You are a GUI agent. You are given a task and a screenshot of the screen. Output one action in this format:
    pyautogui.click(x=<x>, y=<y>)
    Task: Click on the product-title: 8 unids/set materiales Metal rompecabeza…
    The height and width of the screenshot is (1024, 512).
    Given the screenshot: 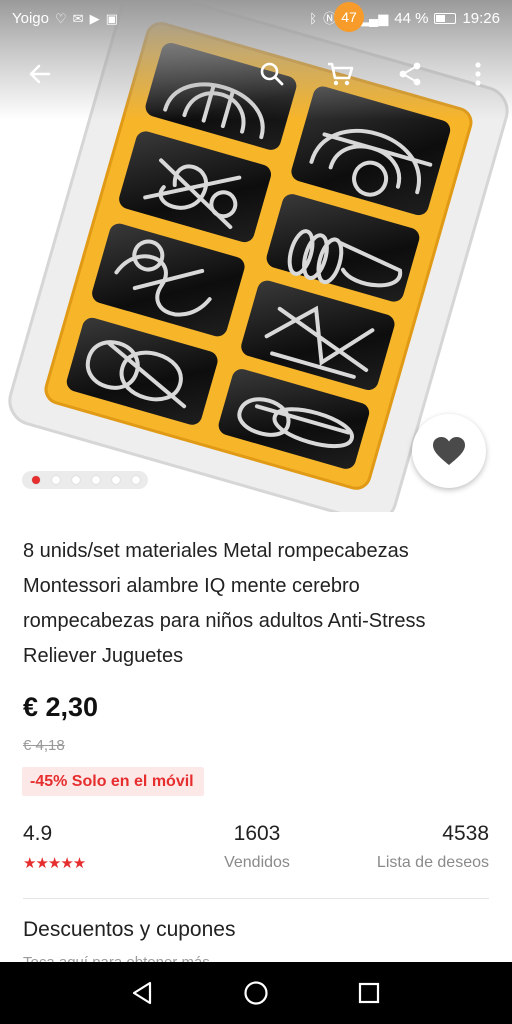 What is the action you would take?
    pyautogui.click(x=224, y=603)
    